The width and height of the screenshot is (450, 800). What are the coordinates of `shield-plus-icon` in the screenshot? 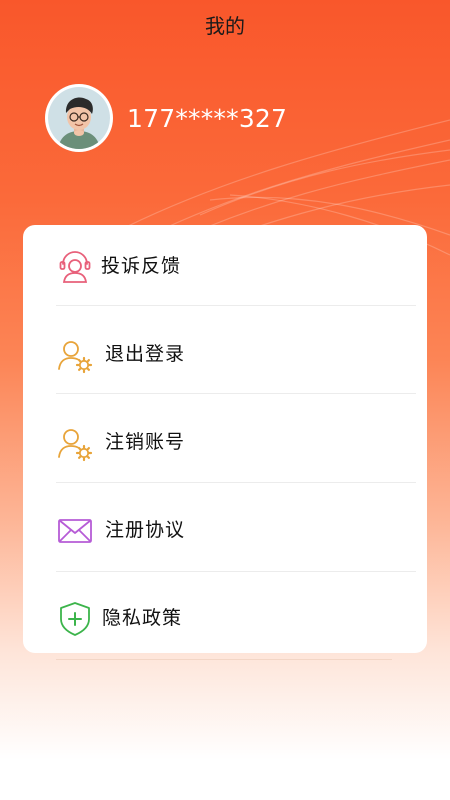 It's located at (75, 619).